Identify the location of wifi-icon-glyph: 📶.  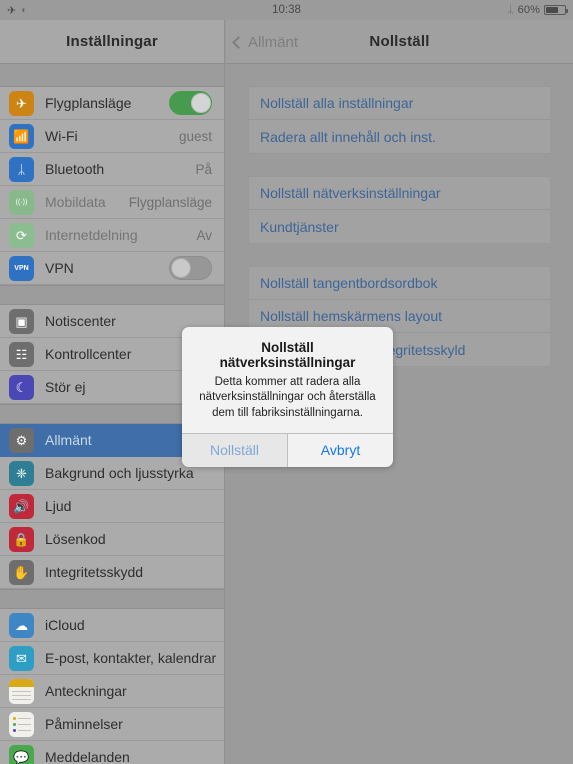
(21, 136).